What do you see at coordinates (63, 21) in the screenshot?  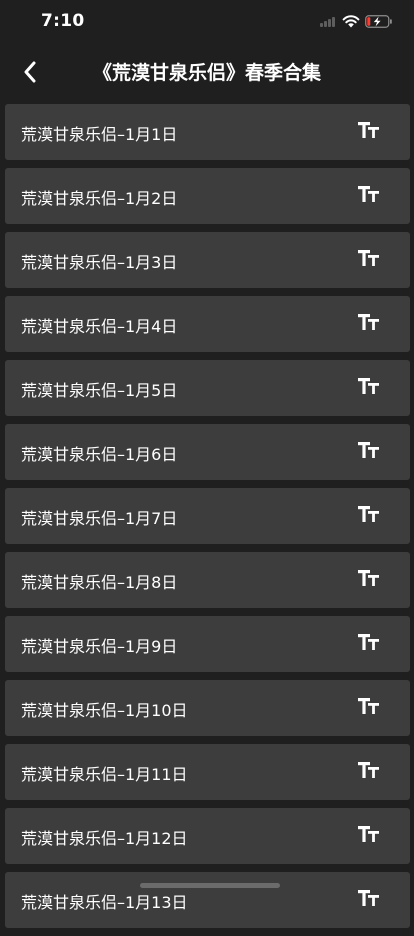 I see `status-time: 7:10` at bounding box center [63, 21].